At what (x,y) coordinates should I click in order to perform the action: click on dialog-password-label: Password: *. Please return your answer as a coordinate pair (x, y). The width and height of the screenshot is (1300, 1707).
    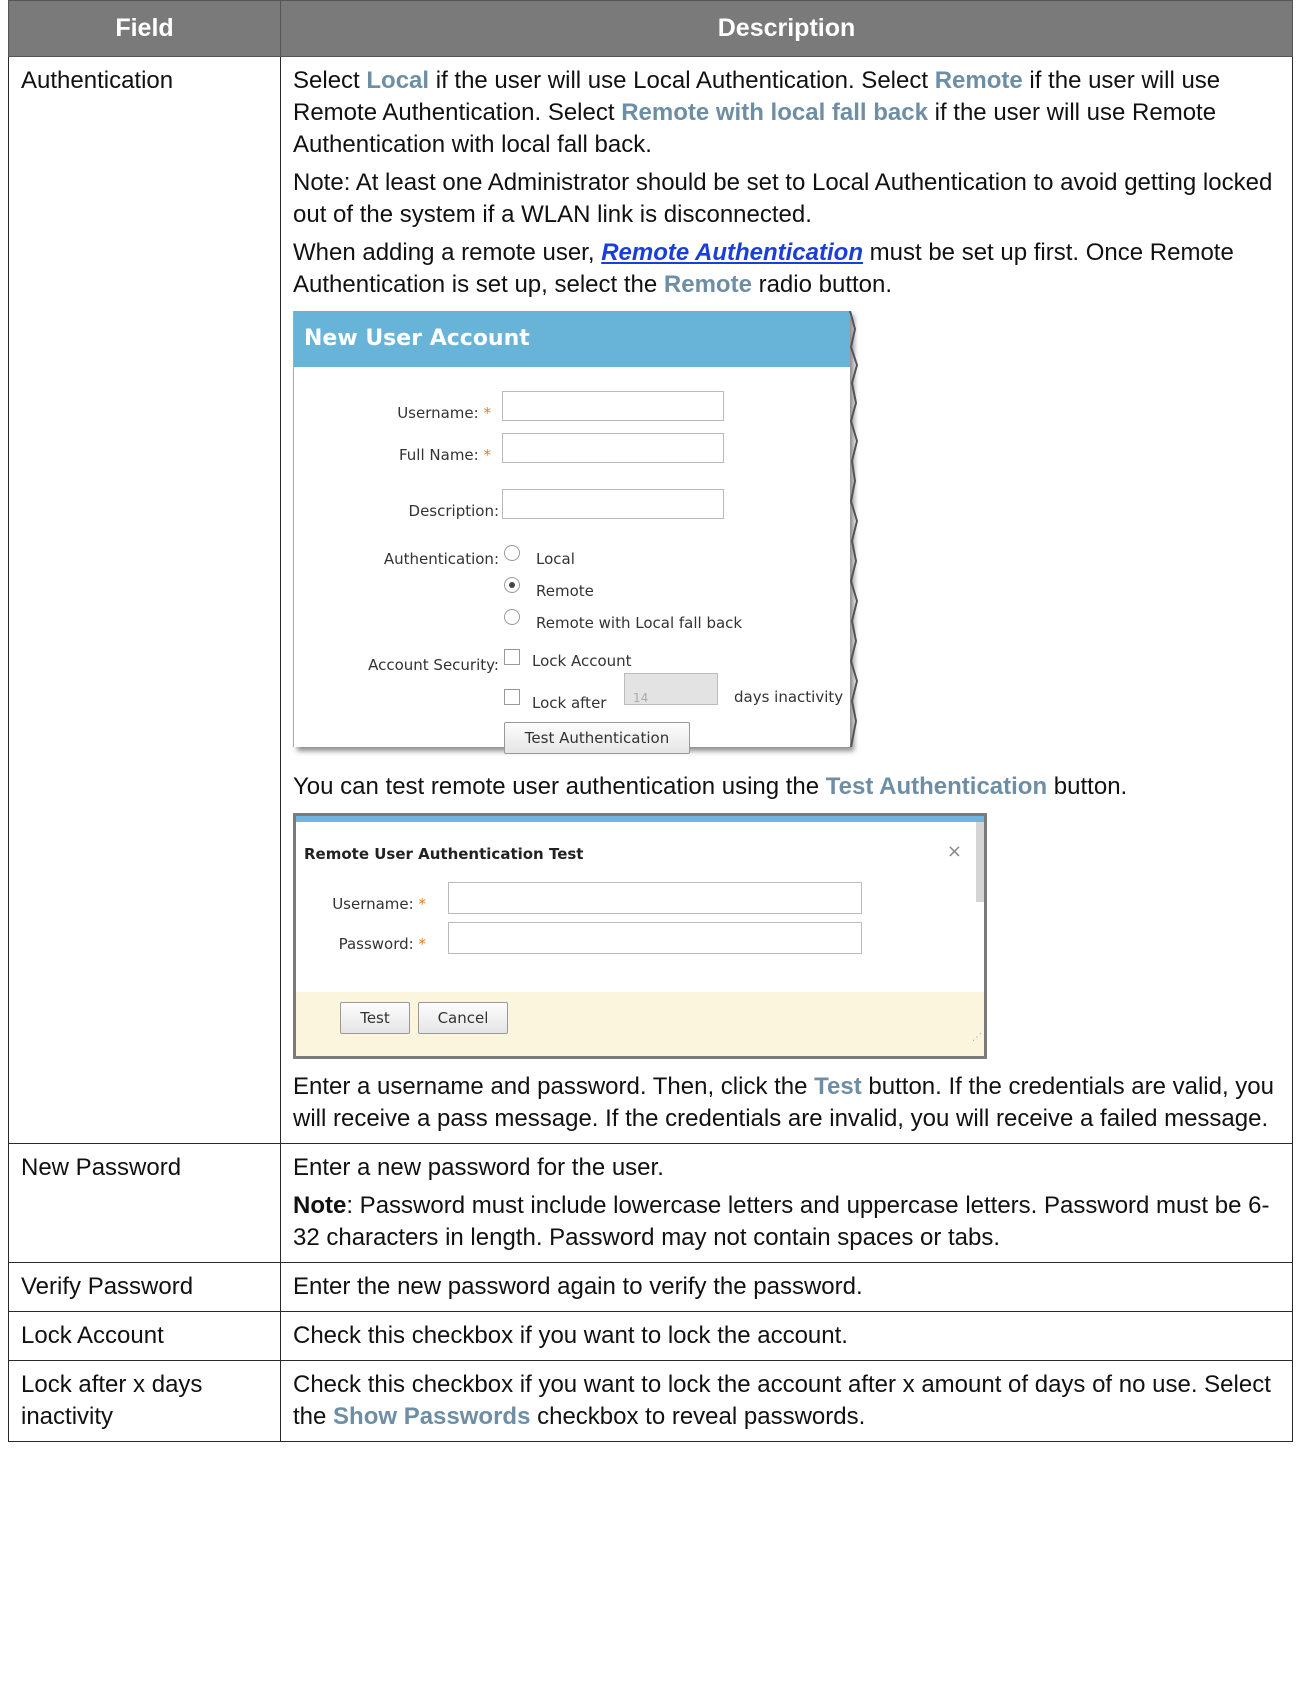
    Looking at the image, I should click on (382, 944).